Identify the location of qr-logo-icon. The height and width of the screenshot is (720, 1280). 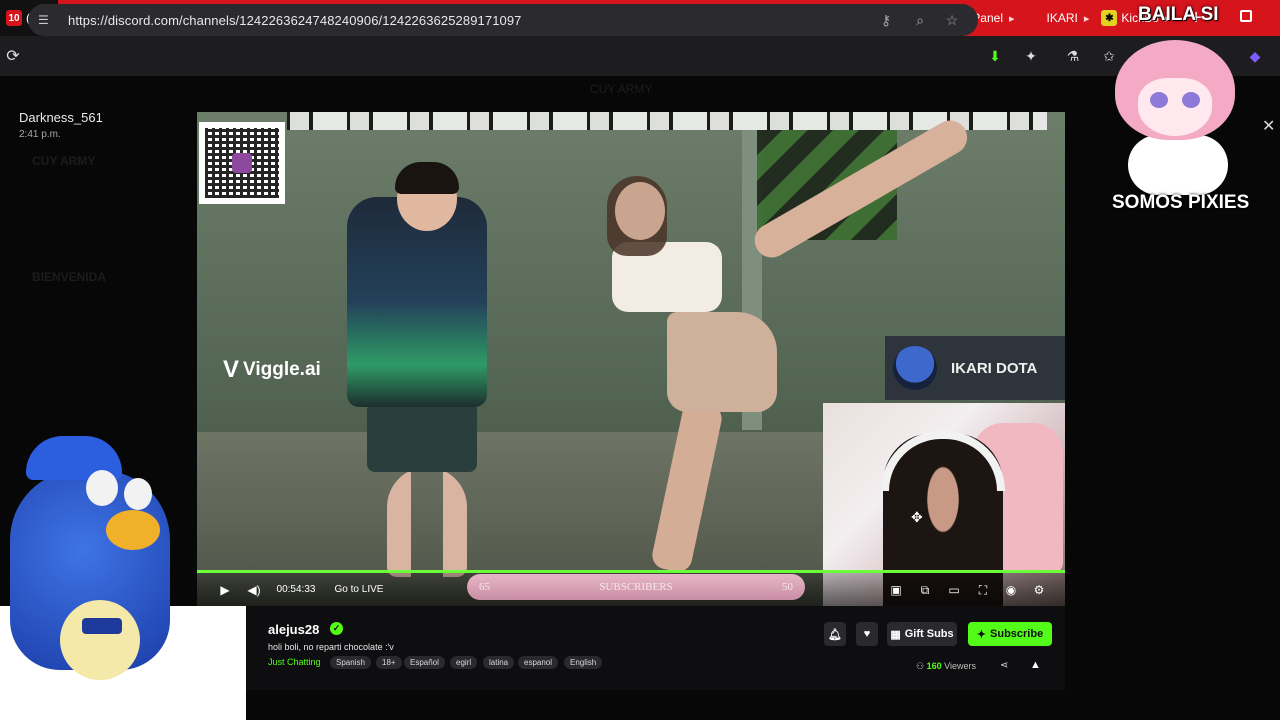
(242, 163).